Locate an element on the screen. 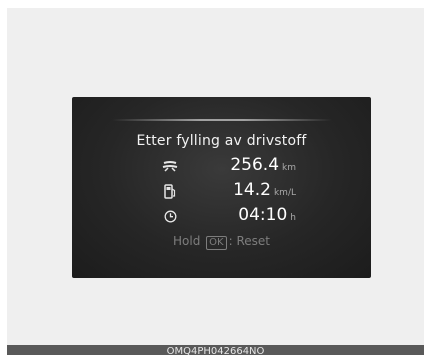  figure-code-caption: OMQ4PH042664NO is located at coordinates (215, 350).